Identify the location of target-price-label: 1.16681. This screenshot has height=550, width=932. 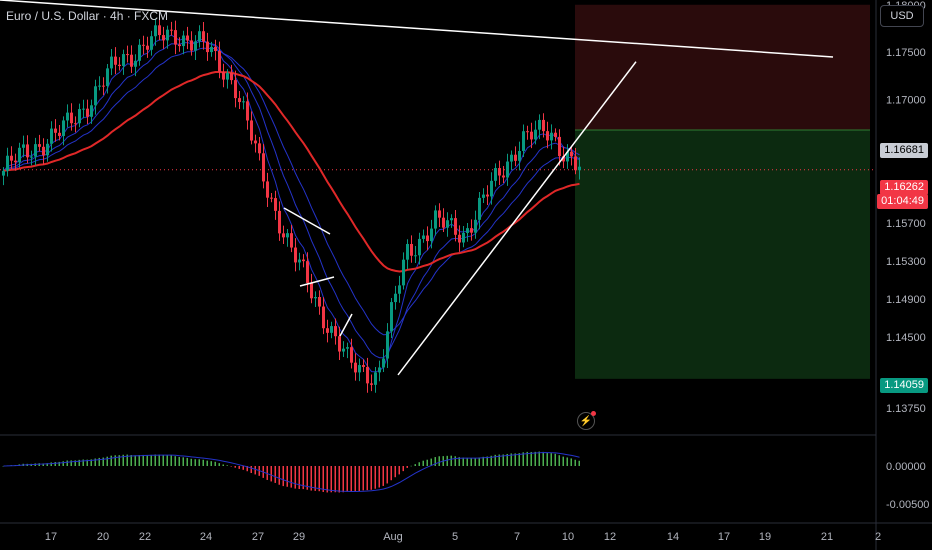
(904, 150).